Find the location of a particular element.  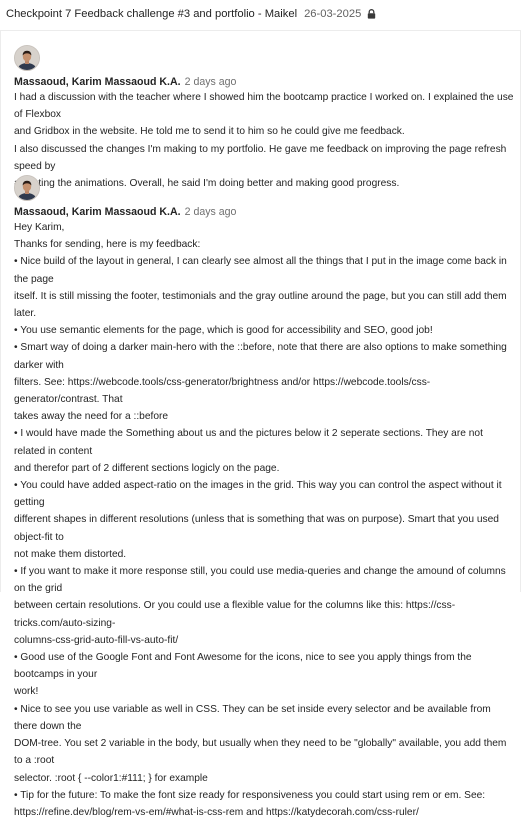

message-line: takes away the need for a ::before is located at coordinates (91, 417).